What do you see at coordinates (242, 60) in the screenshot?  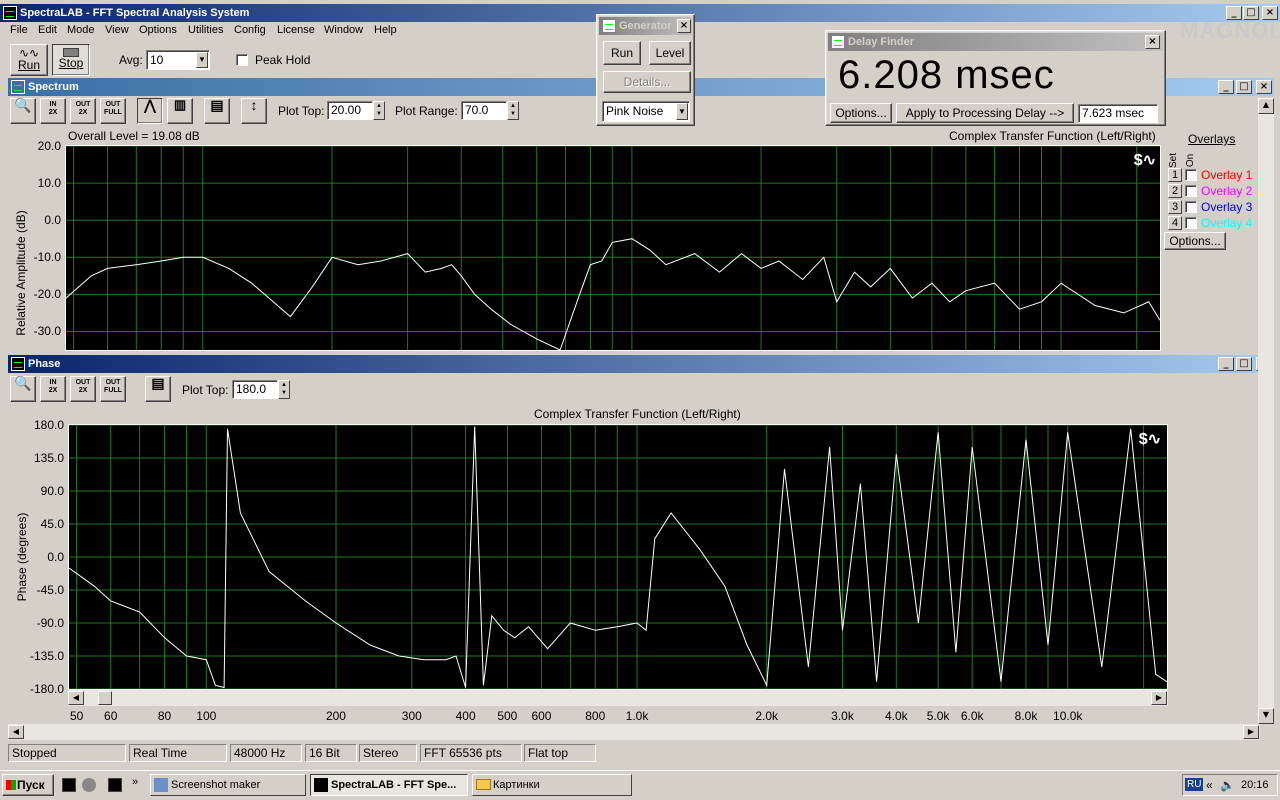 I see `peak-hold-checkbox` at bounding box center [242, 60].